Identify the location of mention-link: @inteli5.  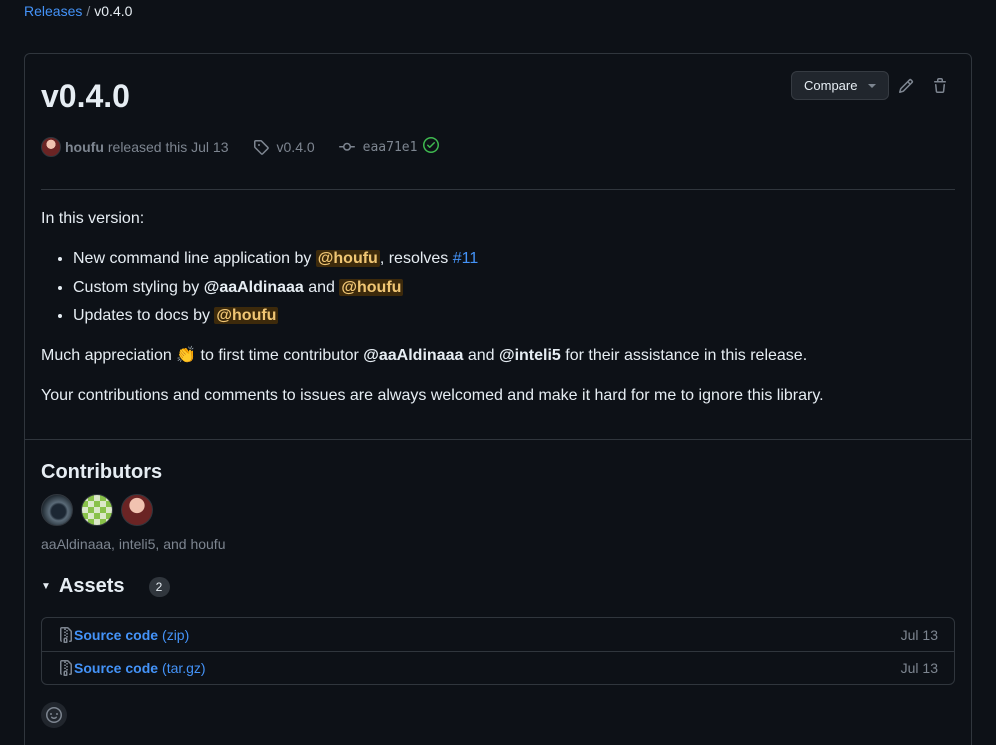
(530, 355).